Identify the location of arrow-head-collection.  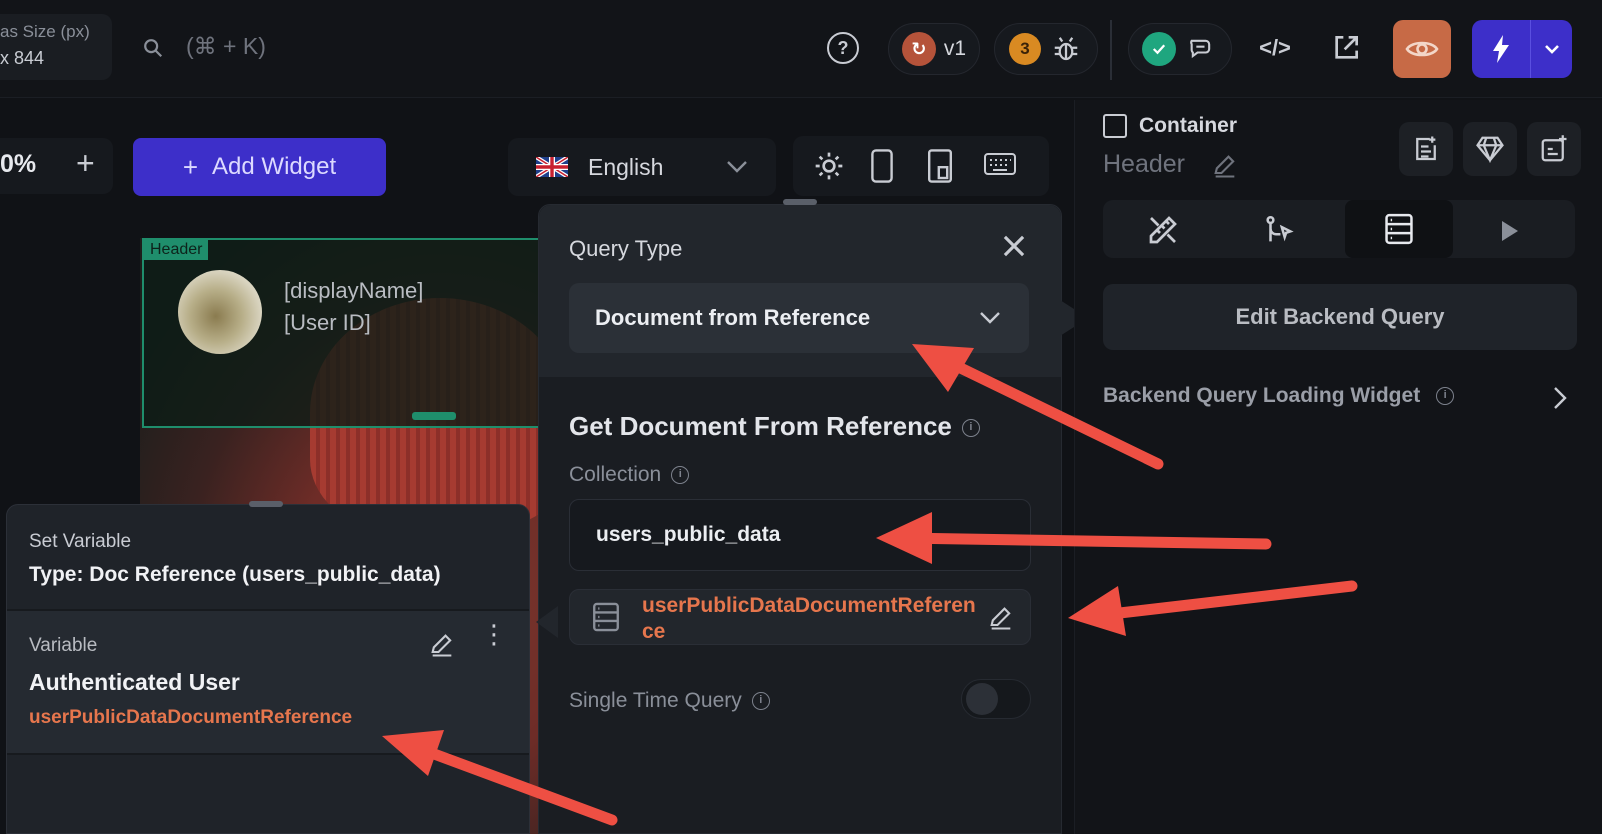
(904, 538).